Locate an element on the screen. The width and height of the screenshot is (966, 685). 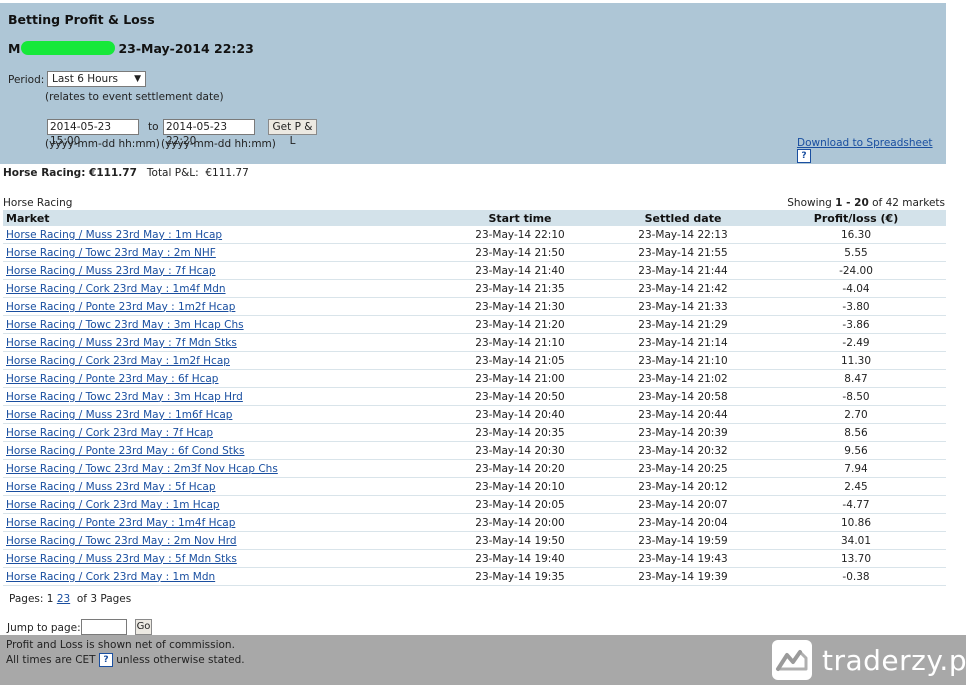
profit-loss-cell-container: 34.01 is located at coordinates (854, 540).